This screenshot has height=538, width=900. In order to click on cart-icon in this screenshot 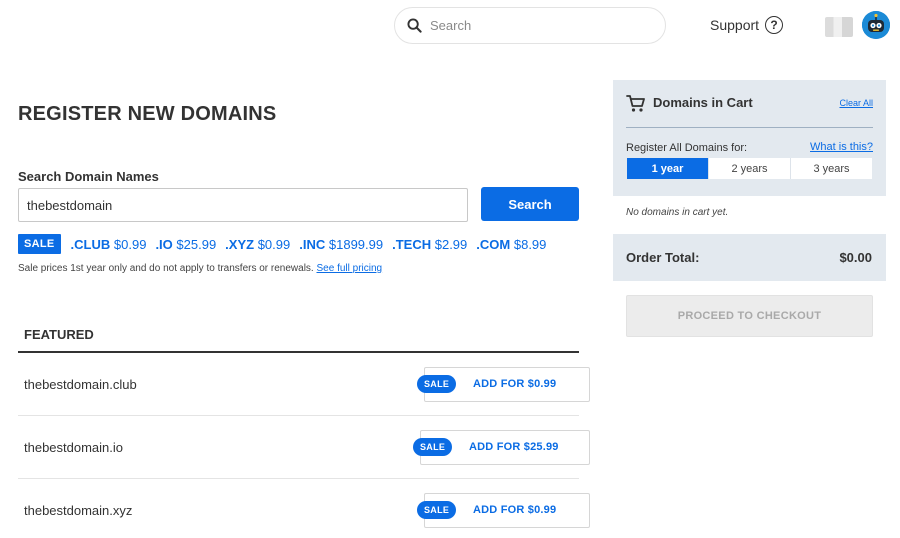, I will do `click(635, 103)`.